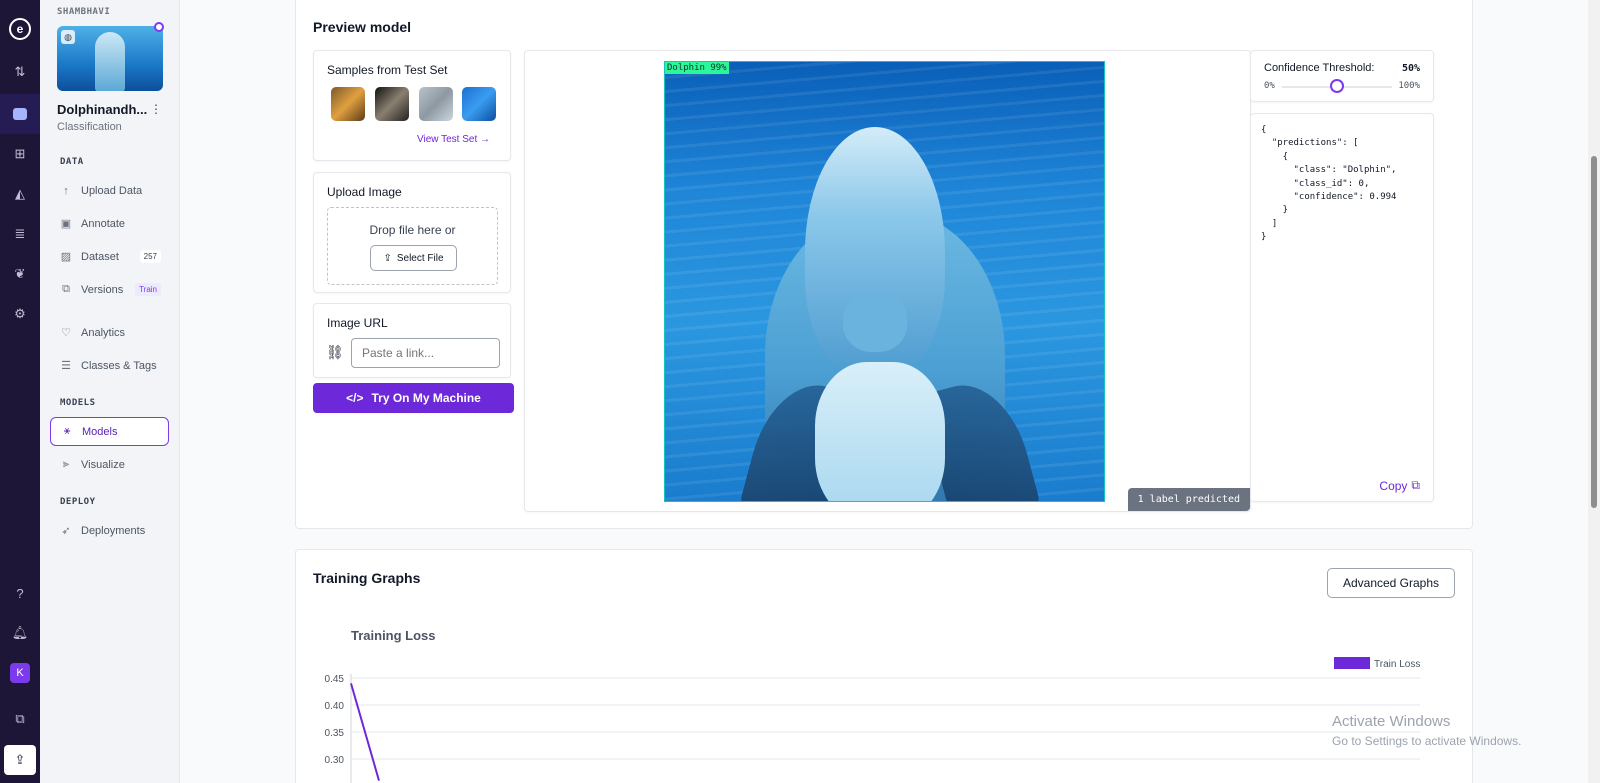 This screenshot has width=1600, height=783. I want to click on app-logo-icon: e, so click(20, 26).